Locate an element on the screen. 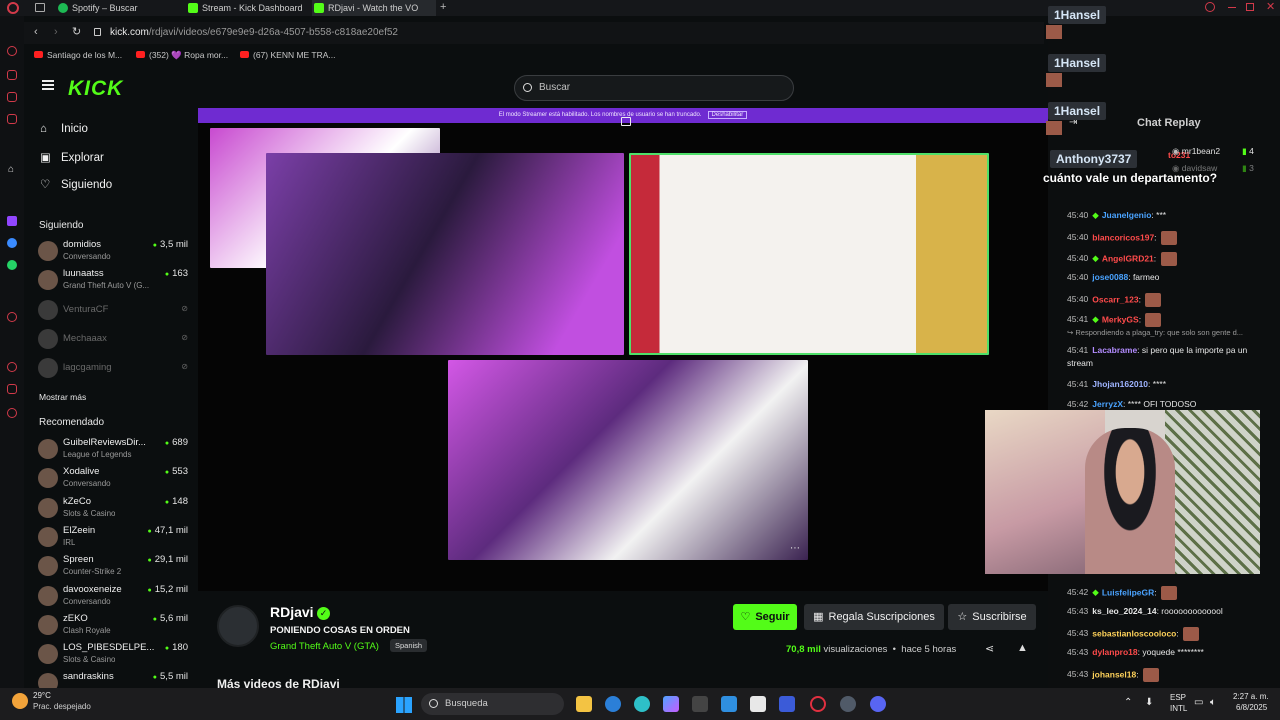  network-icon: ▭ is located at coordinates (1198, 702).